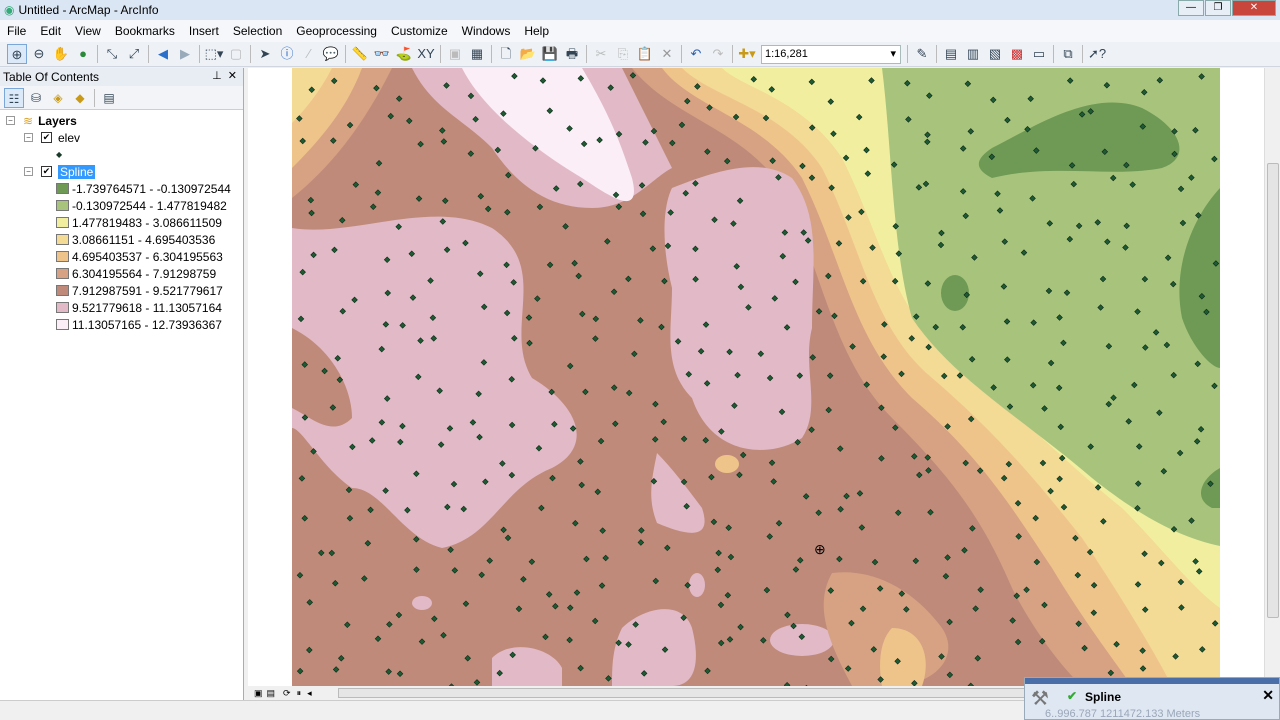  What do you see at coordinates (506, 54) in the screenshot?
I see `new-document-icon: 🗋` at bounding box center [506, 54].